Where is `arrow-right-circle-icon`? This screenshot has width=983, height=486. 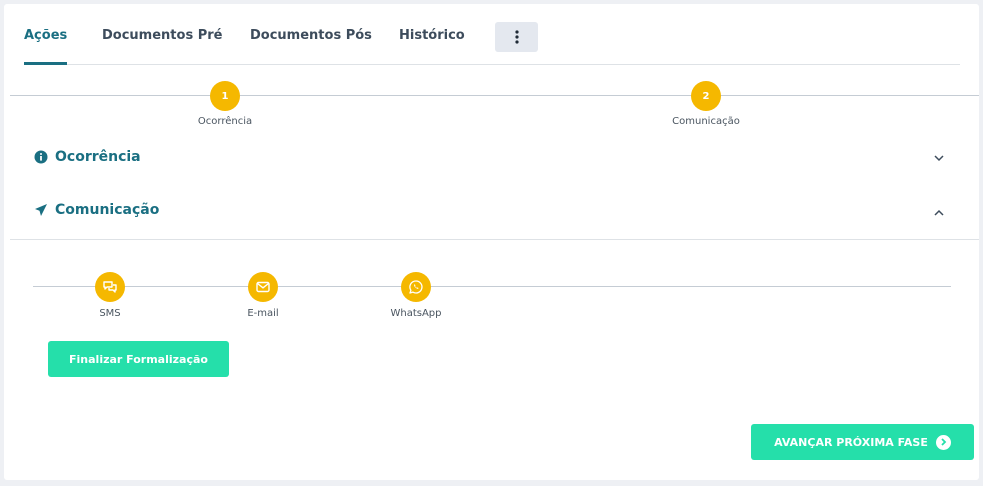
arrow-right-circle-icon is located at coordinates (943, 442).